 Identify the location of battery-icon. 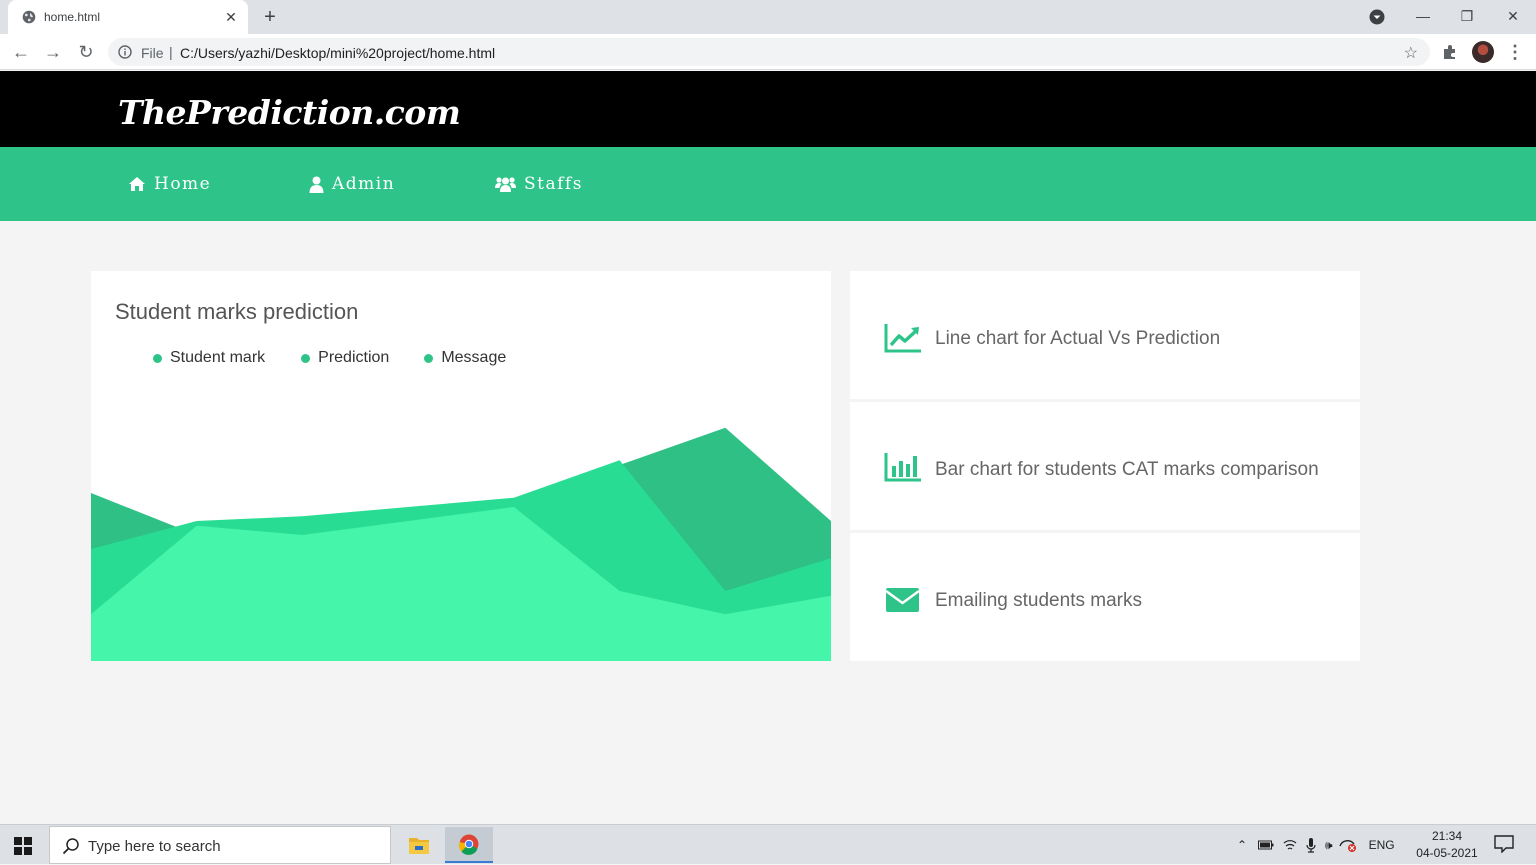
(1266, 845).